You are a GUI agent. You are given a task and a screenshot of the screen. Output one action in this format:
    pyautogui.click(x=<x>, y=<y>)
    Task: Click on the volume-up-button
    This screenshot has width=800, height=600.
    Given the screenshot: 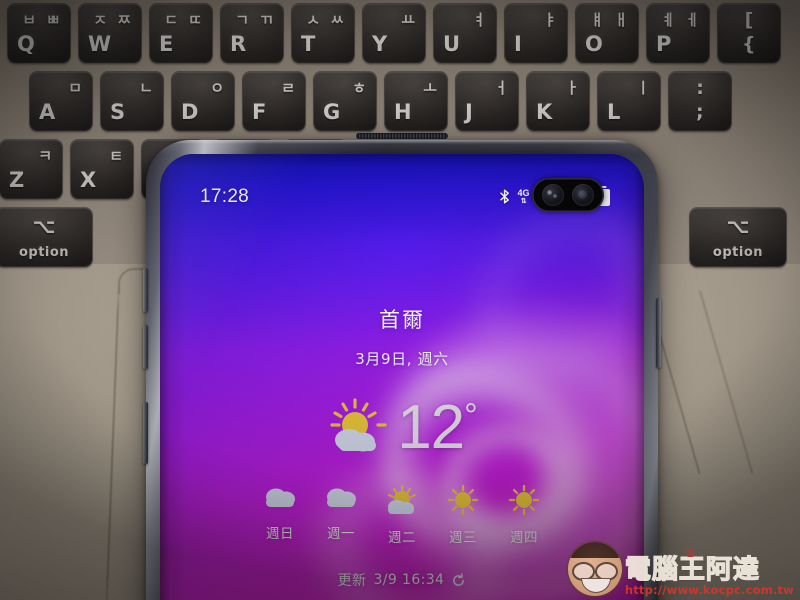 What is the action you would take?
    pyautogui.click(x=145, y=290)
    